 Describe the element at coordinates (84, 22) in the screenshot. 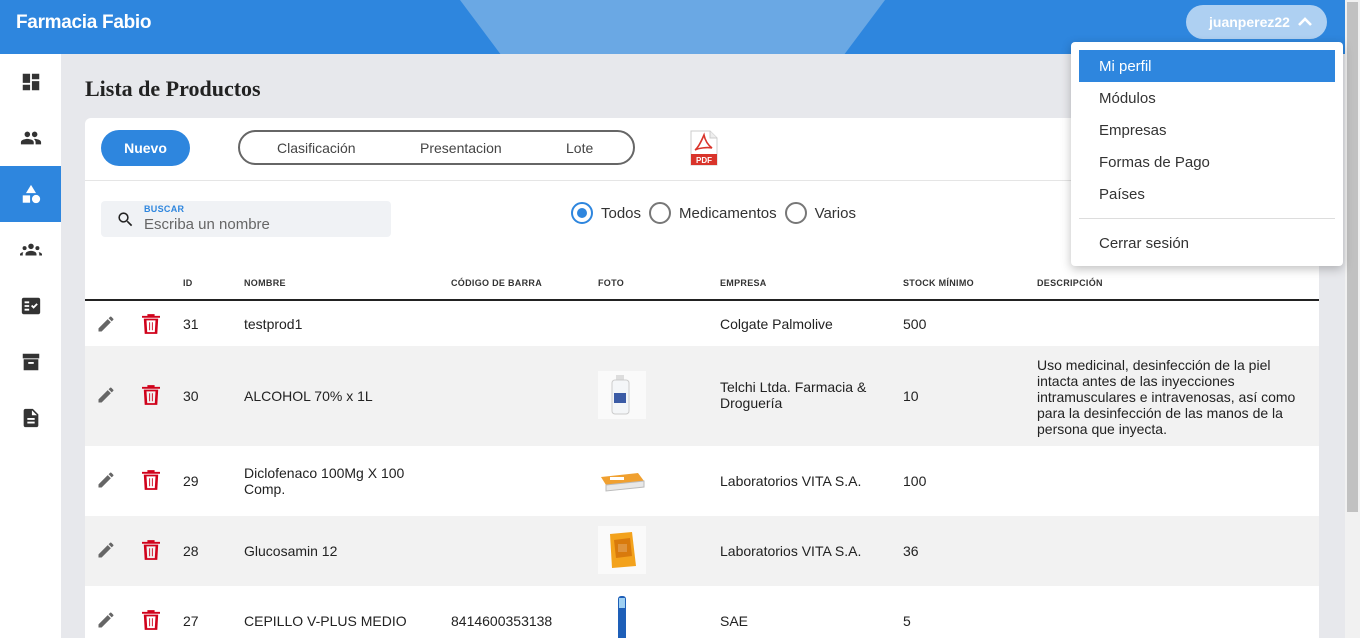

I see `brand-title: Farmacia Fabio` at that location.